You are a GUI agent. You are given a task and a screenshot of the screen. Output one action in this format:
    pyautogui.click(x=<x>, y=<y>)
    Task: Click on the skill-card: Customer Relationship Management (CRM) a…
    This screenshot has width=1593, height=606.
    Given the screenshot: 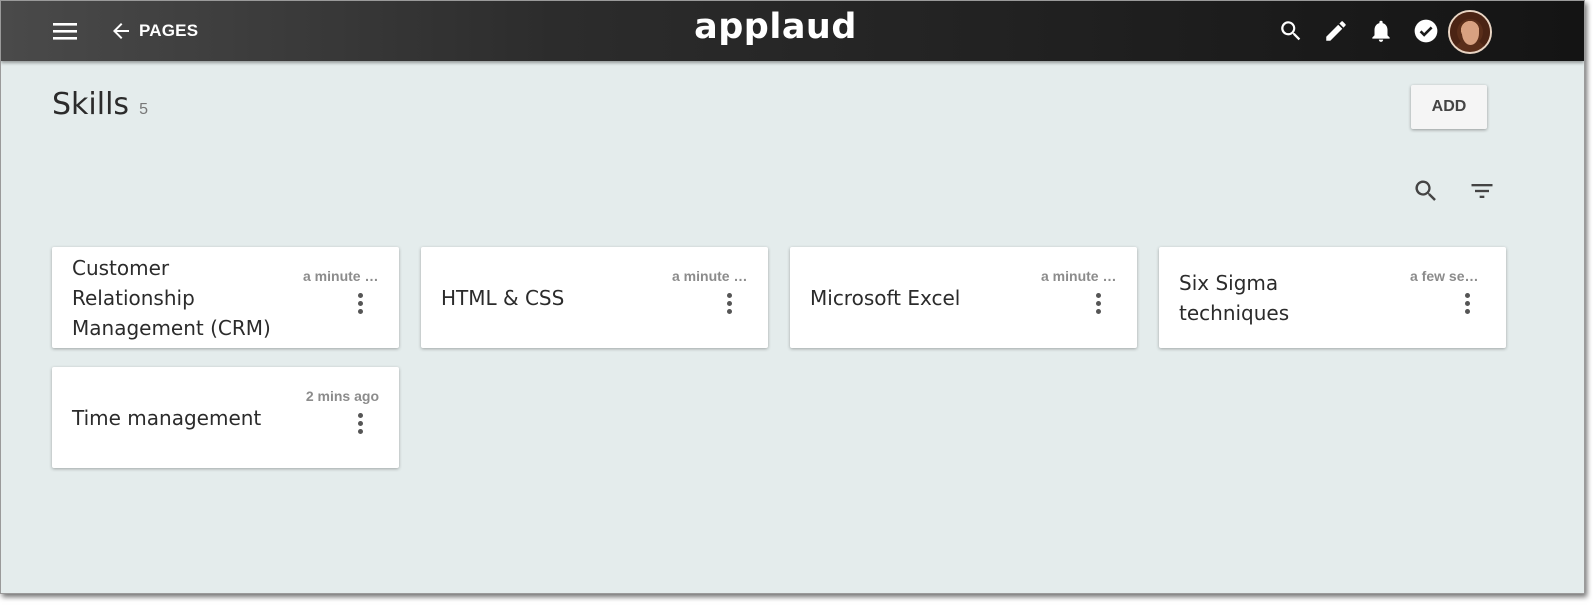 What is the action you would take?
    pyautogui.click(x=225, y=297)
    